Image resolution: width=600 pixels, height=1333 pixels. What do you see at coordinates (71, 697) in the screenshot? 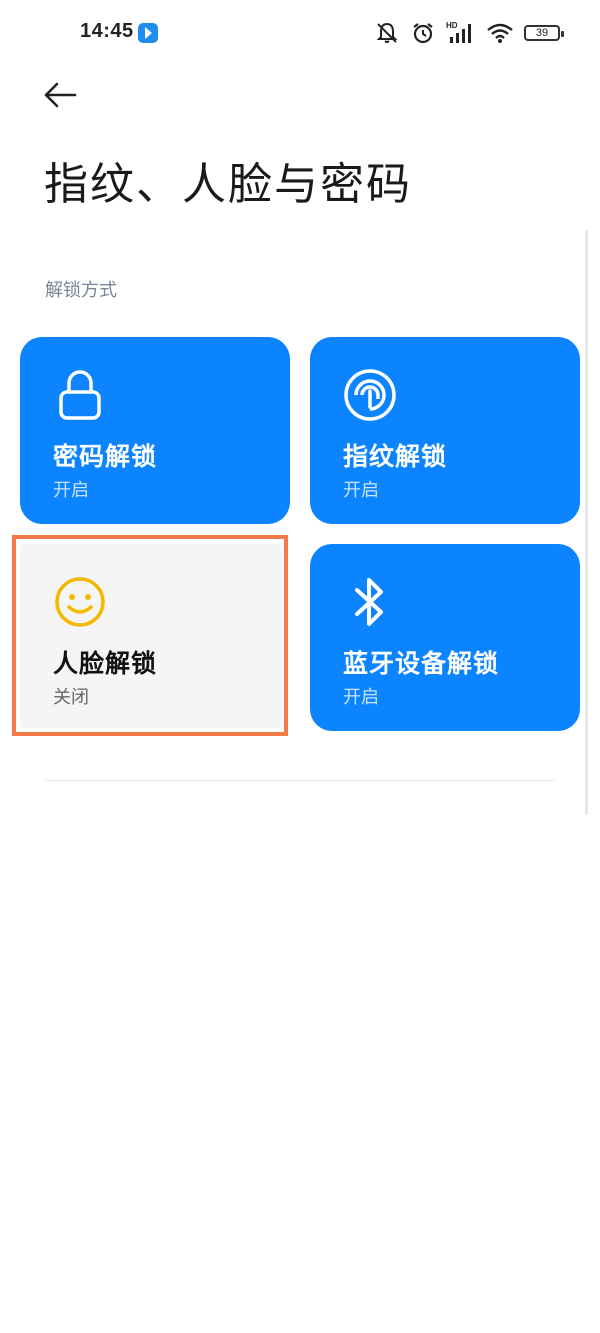
I see `card-status: 关闭` at bounding box center [71, 697].